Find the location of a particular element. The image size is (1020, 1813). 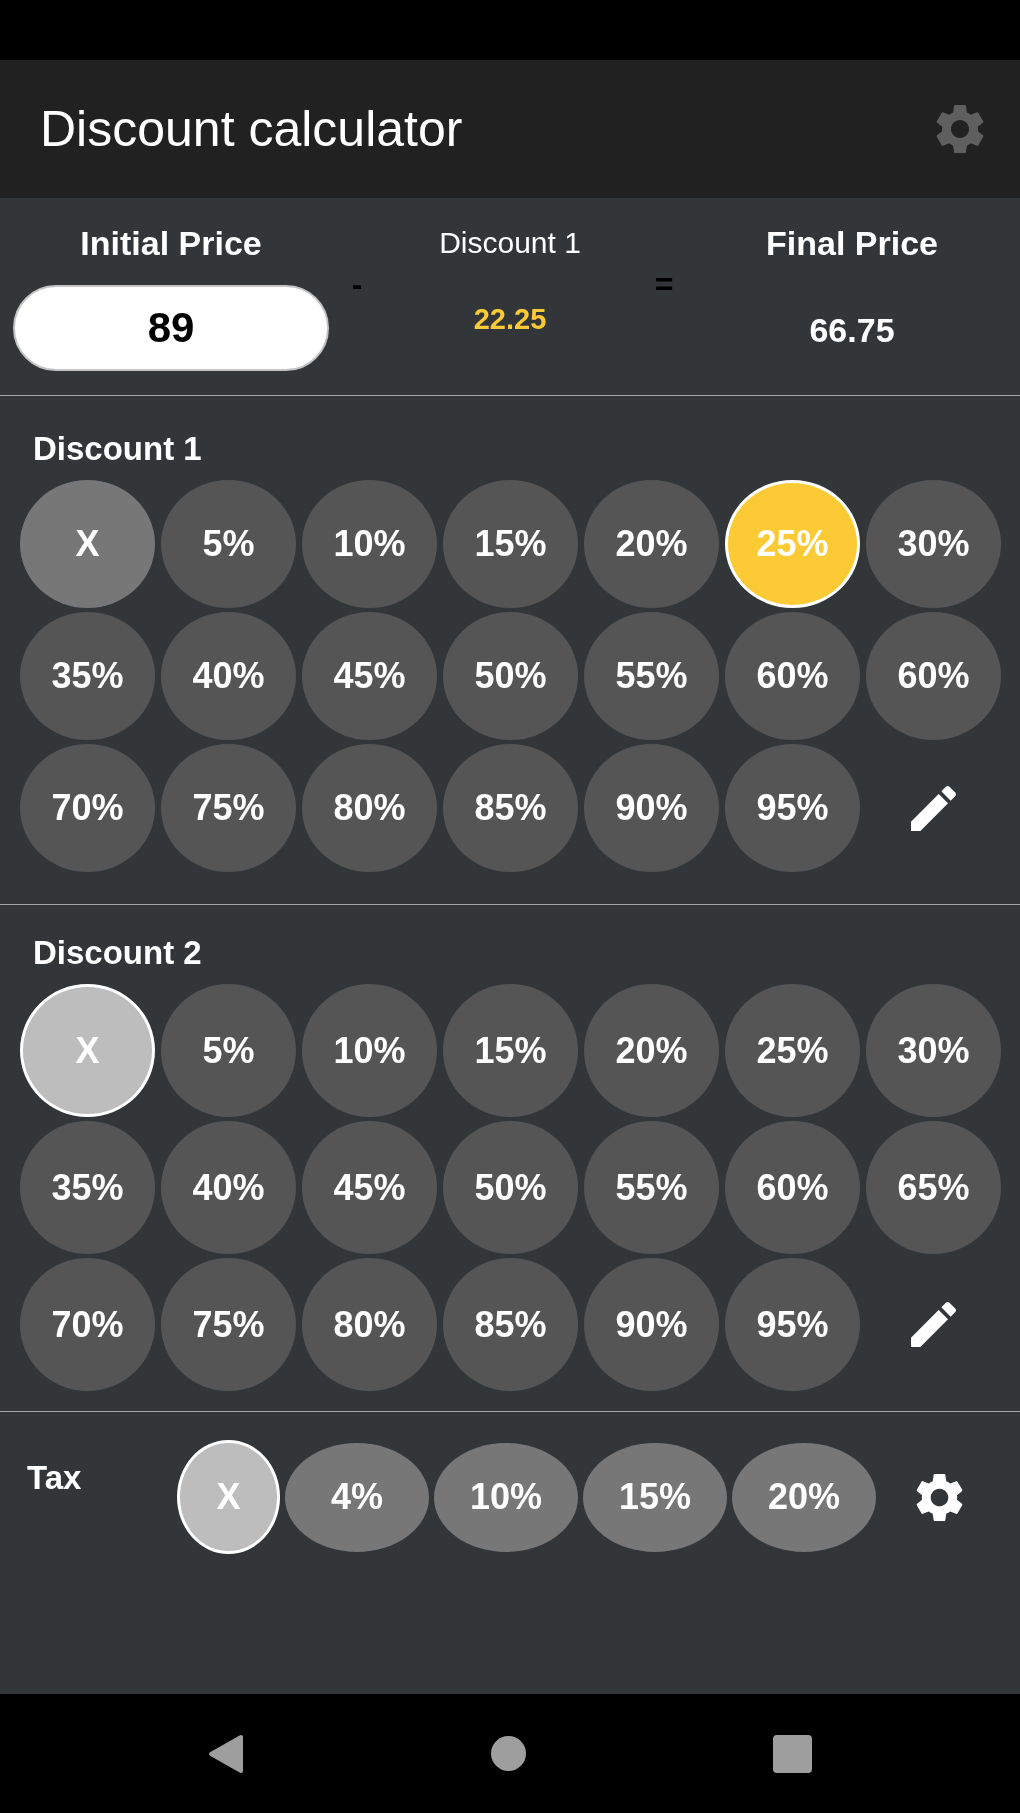

discount-option: 65% is located at coordinates (933, 1187).